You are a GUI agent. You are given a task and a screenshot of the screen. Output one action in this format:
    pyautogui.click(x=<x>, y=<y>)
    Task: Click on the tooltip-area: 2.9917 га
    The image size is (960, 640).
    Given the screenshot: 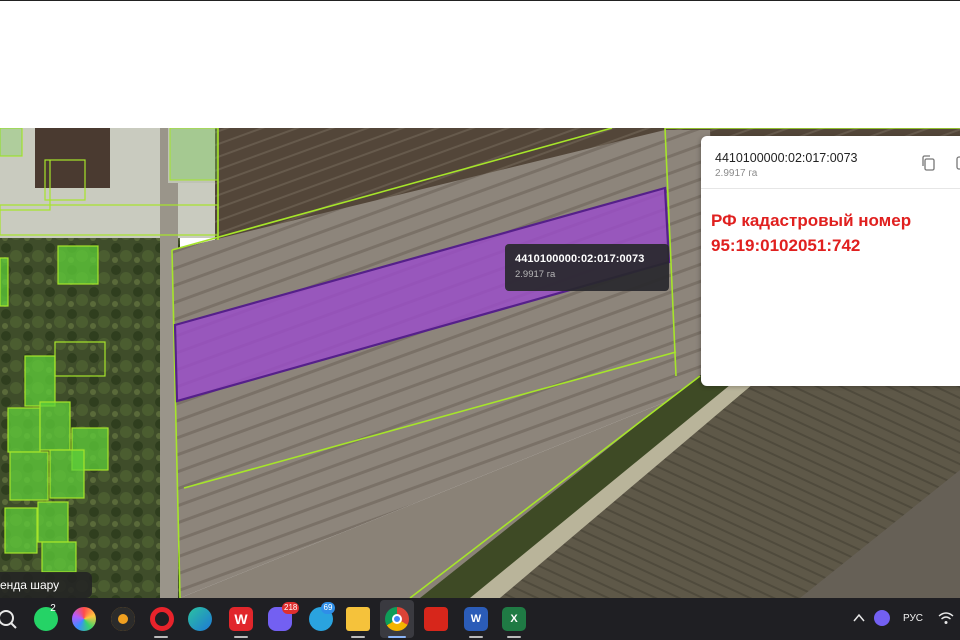 What is the action you would take?
    pyautogui.click(x=535, y=274)
    